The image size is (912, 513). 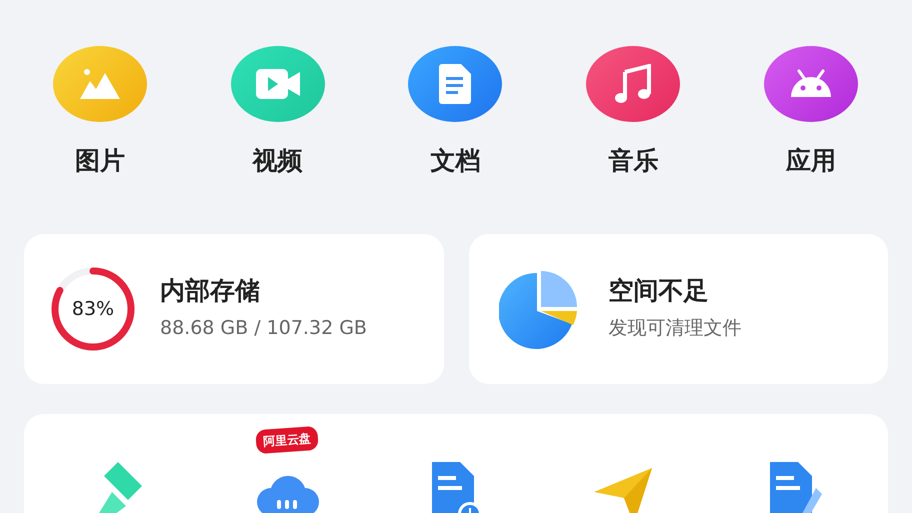 I want to click on mountains-icon, so click(x=100, y=84).